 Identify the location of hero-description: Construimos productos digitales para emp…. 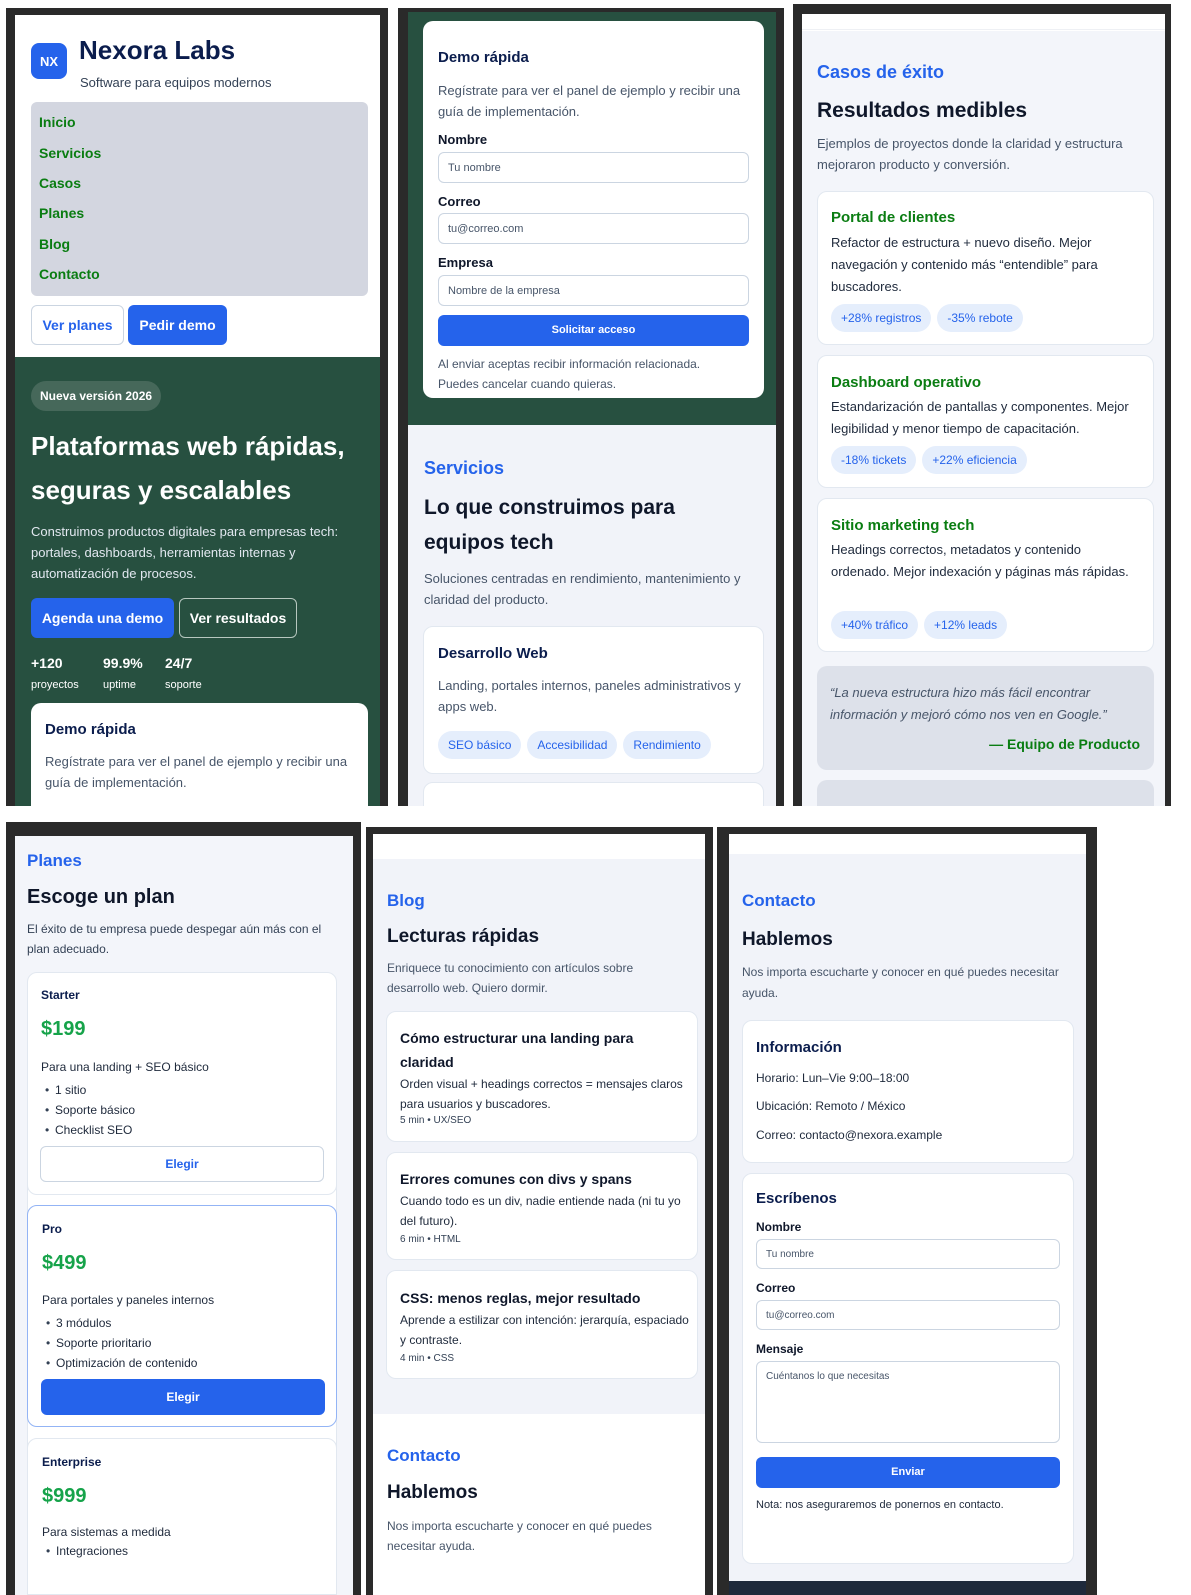
(185, 552).